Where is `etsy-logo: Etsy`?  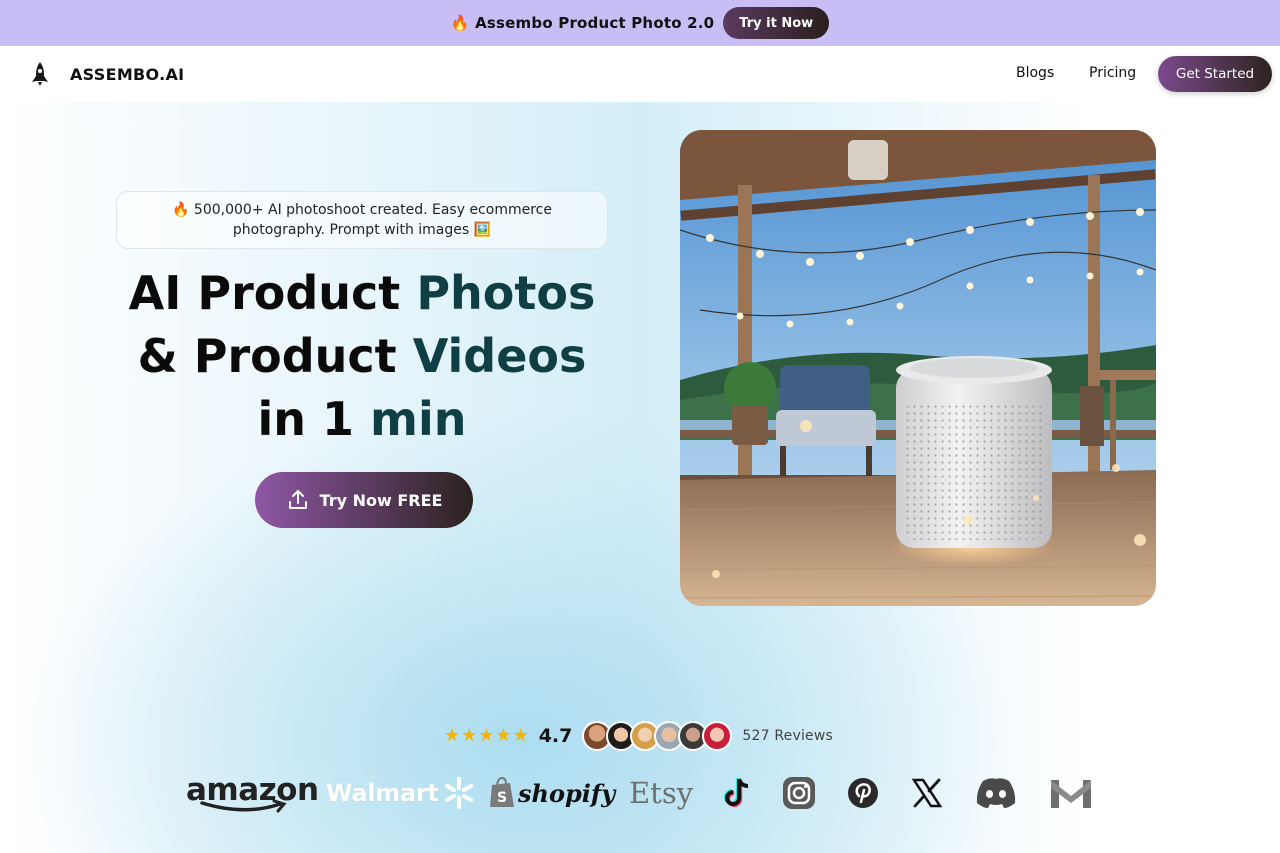 etsy-logo: Etsy is located at coordinates (661, 793).